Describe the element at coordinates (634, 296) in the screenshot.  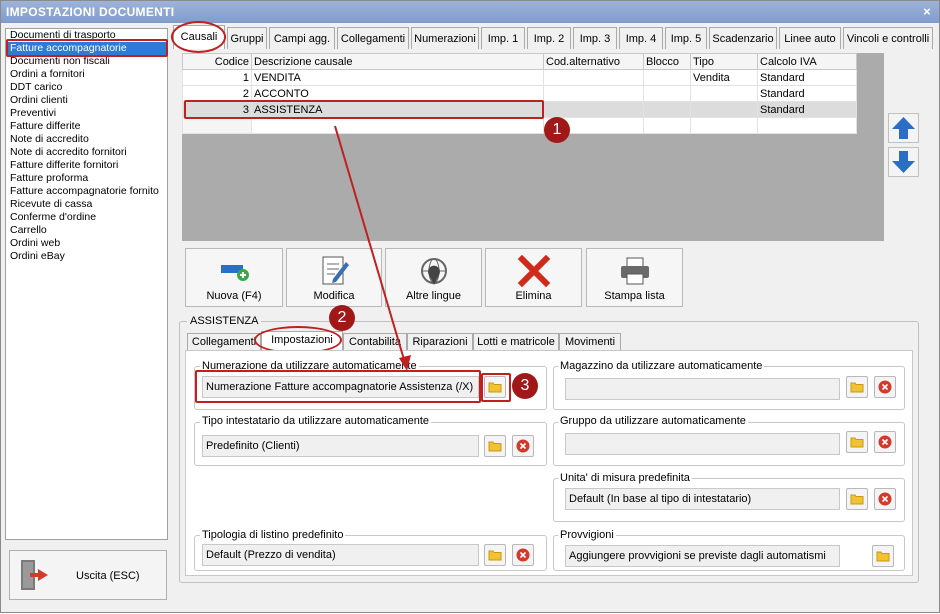
I see `print-list-label: Stampa lista` at that location.